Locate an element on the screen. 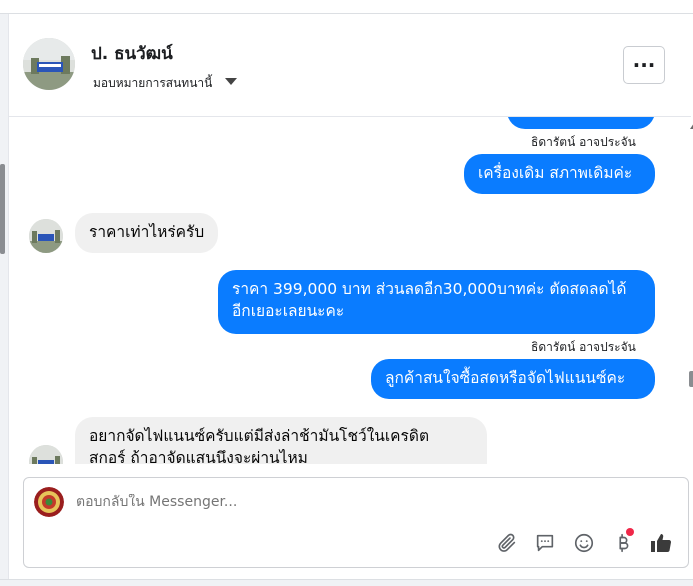 The image size is (693, 586). like-icon is located at coordinates (661, 543).